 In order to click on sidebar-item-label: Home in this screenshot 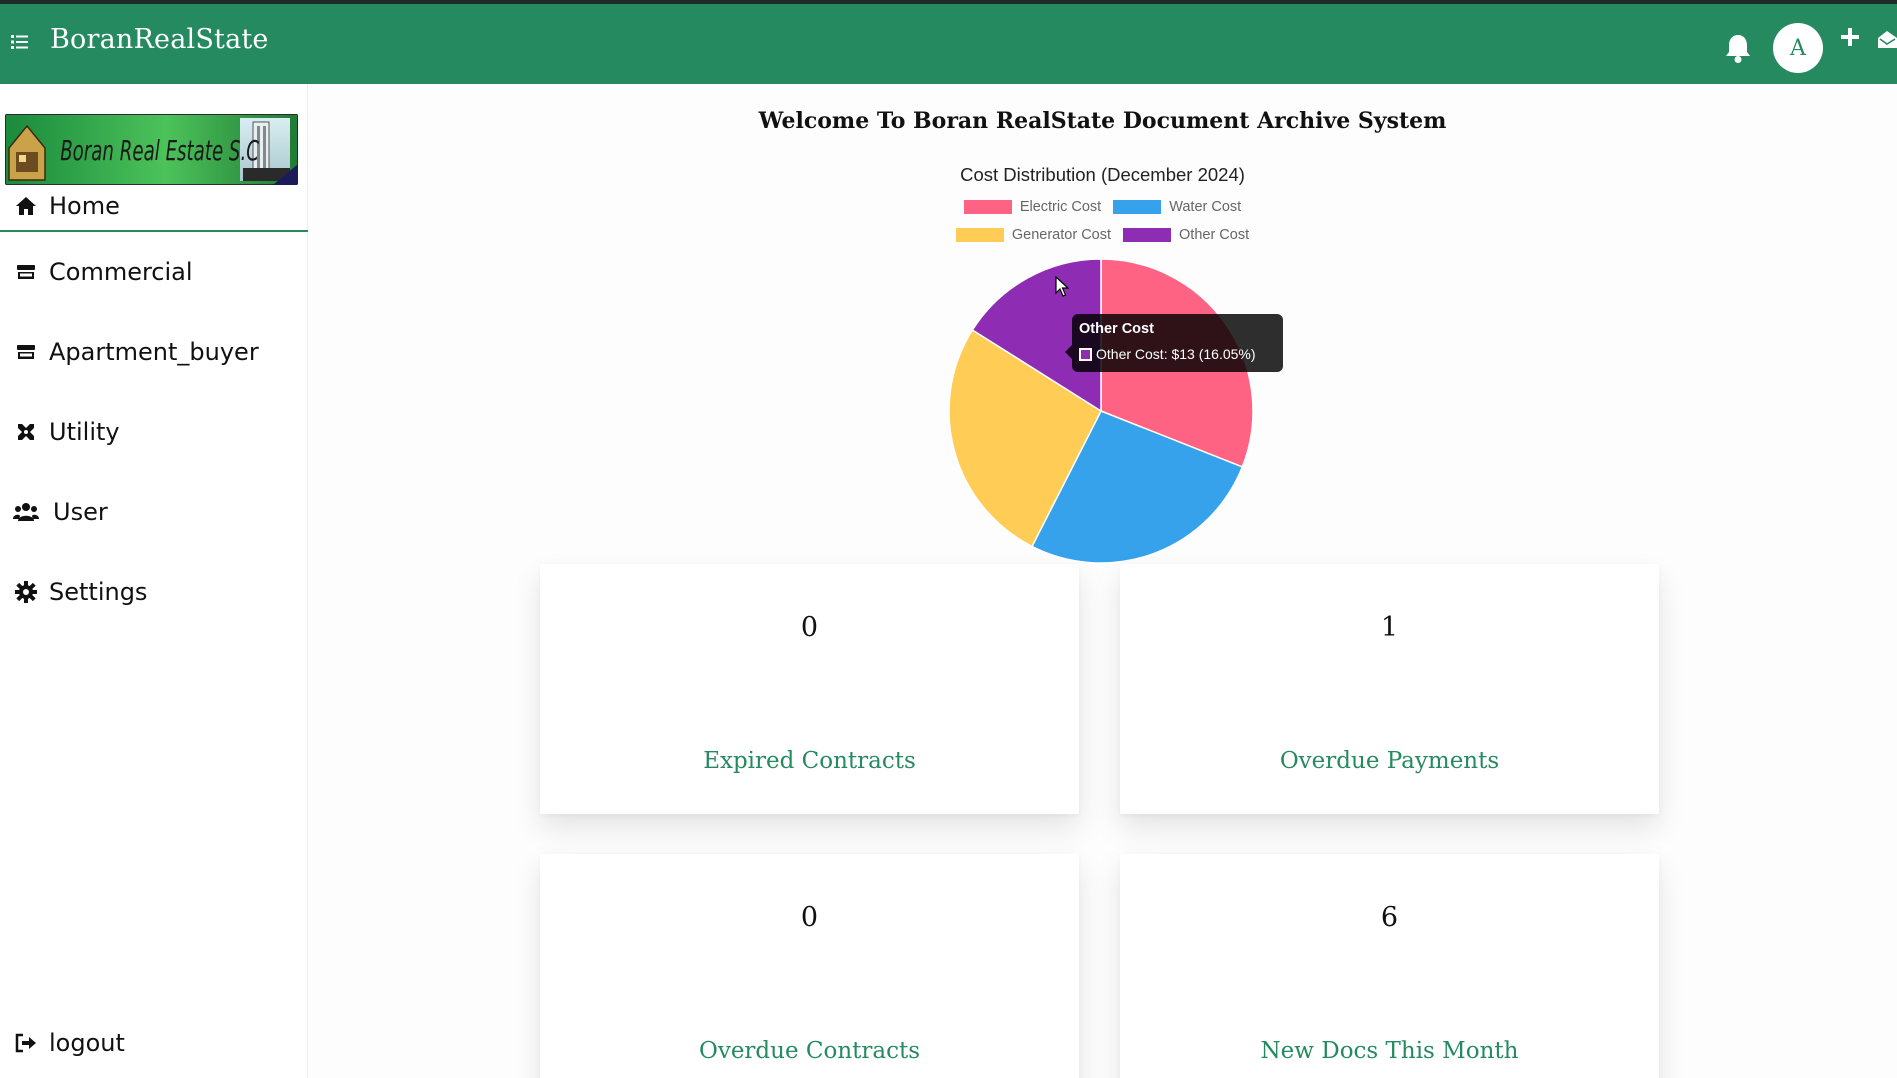, I will do `click(84, 206)`.